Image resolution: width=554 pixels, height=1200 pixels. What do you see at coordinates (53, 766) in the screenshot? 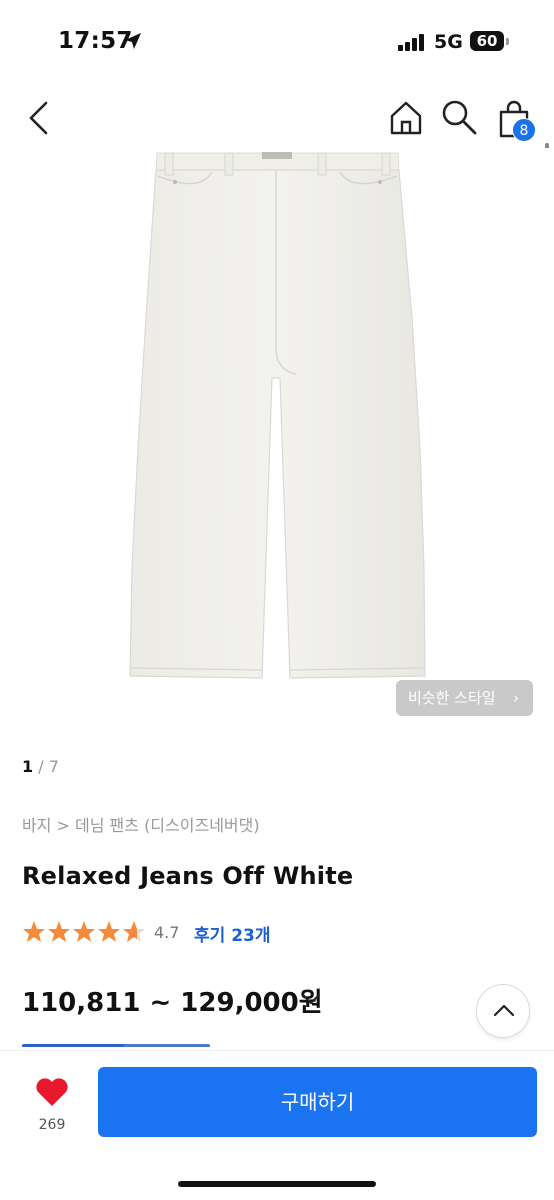
I see `pager-total: 7` at bounding box center [53, 766].